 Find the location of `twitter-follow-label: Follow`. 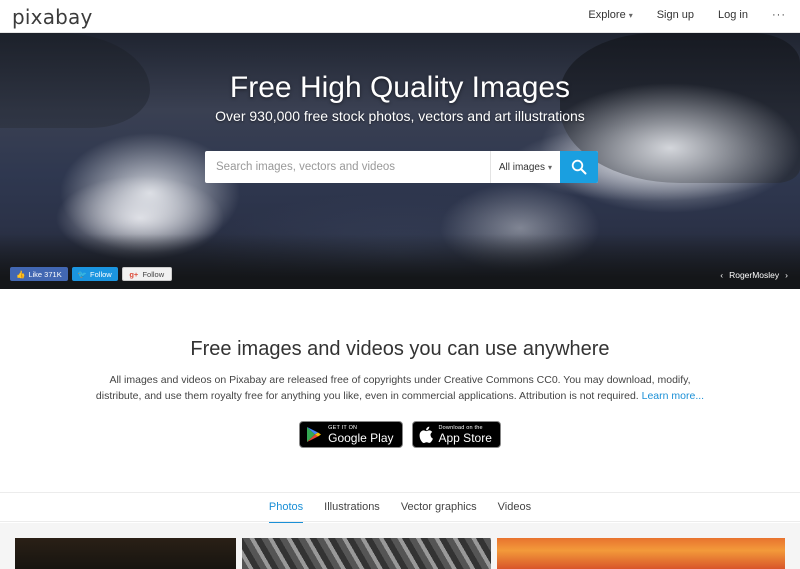

twitter-follow-label: Follow is located at coordinates (101, 274).